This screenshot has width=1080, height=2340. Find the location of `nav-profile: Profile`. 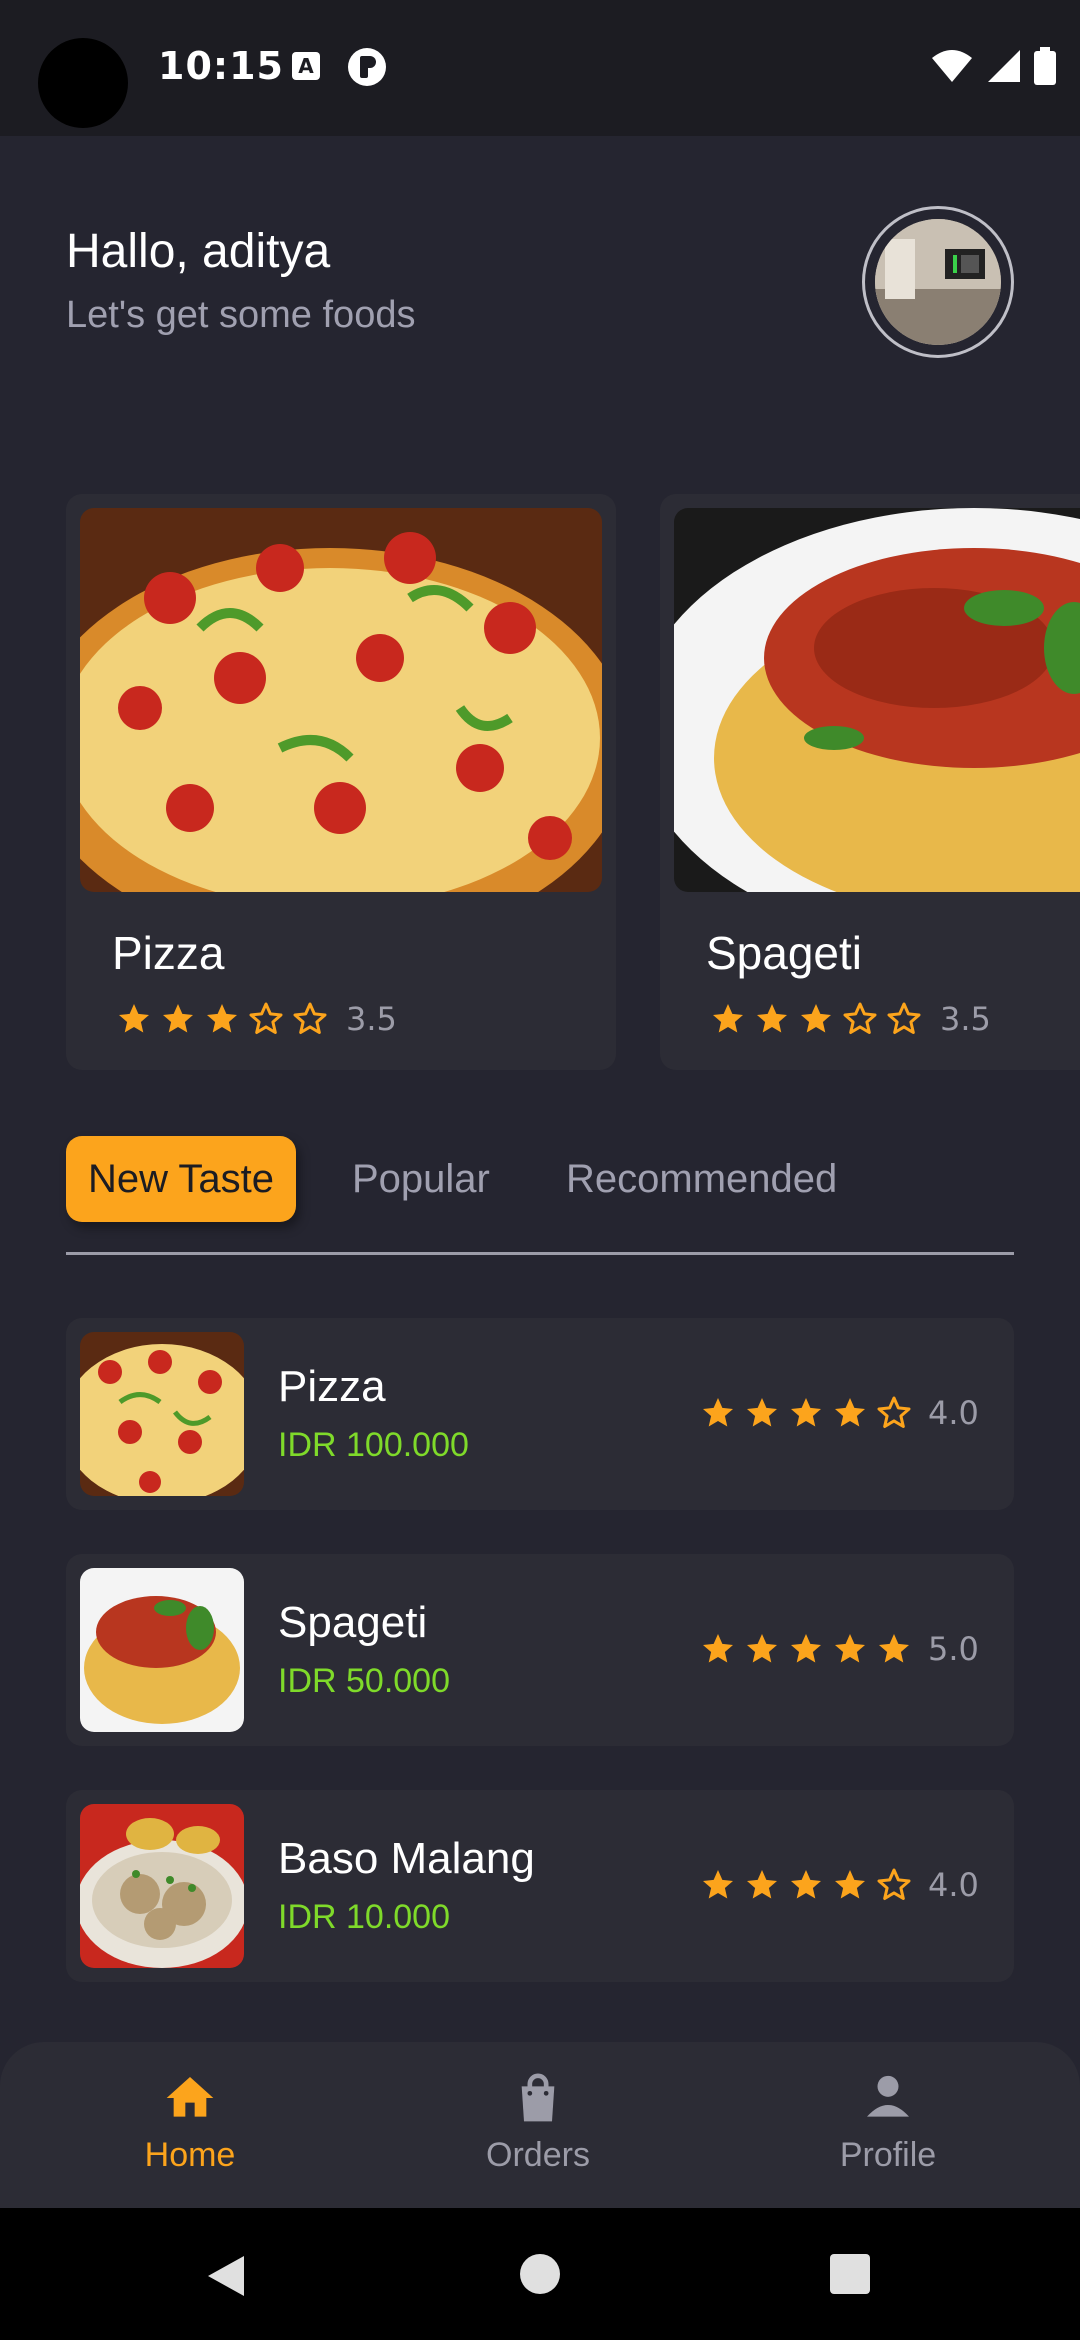

nav-profile: Profile is located at coordinates (888, 2122).